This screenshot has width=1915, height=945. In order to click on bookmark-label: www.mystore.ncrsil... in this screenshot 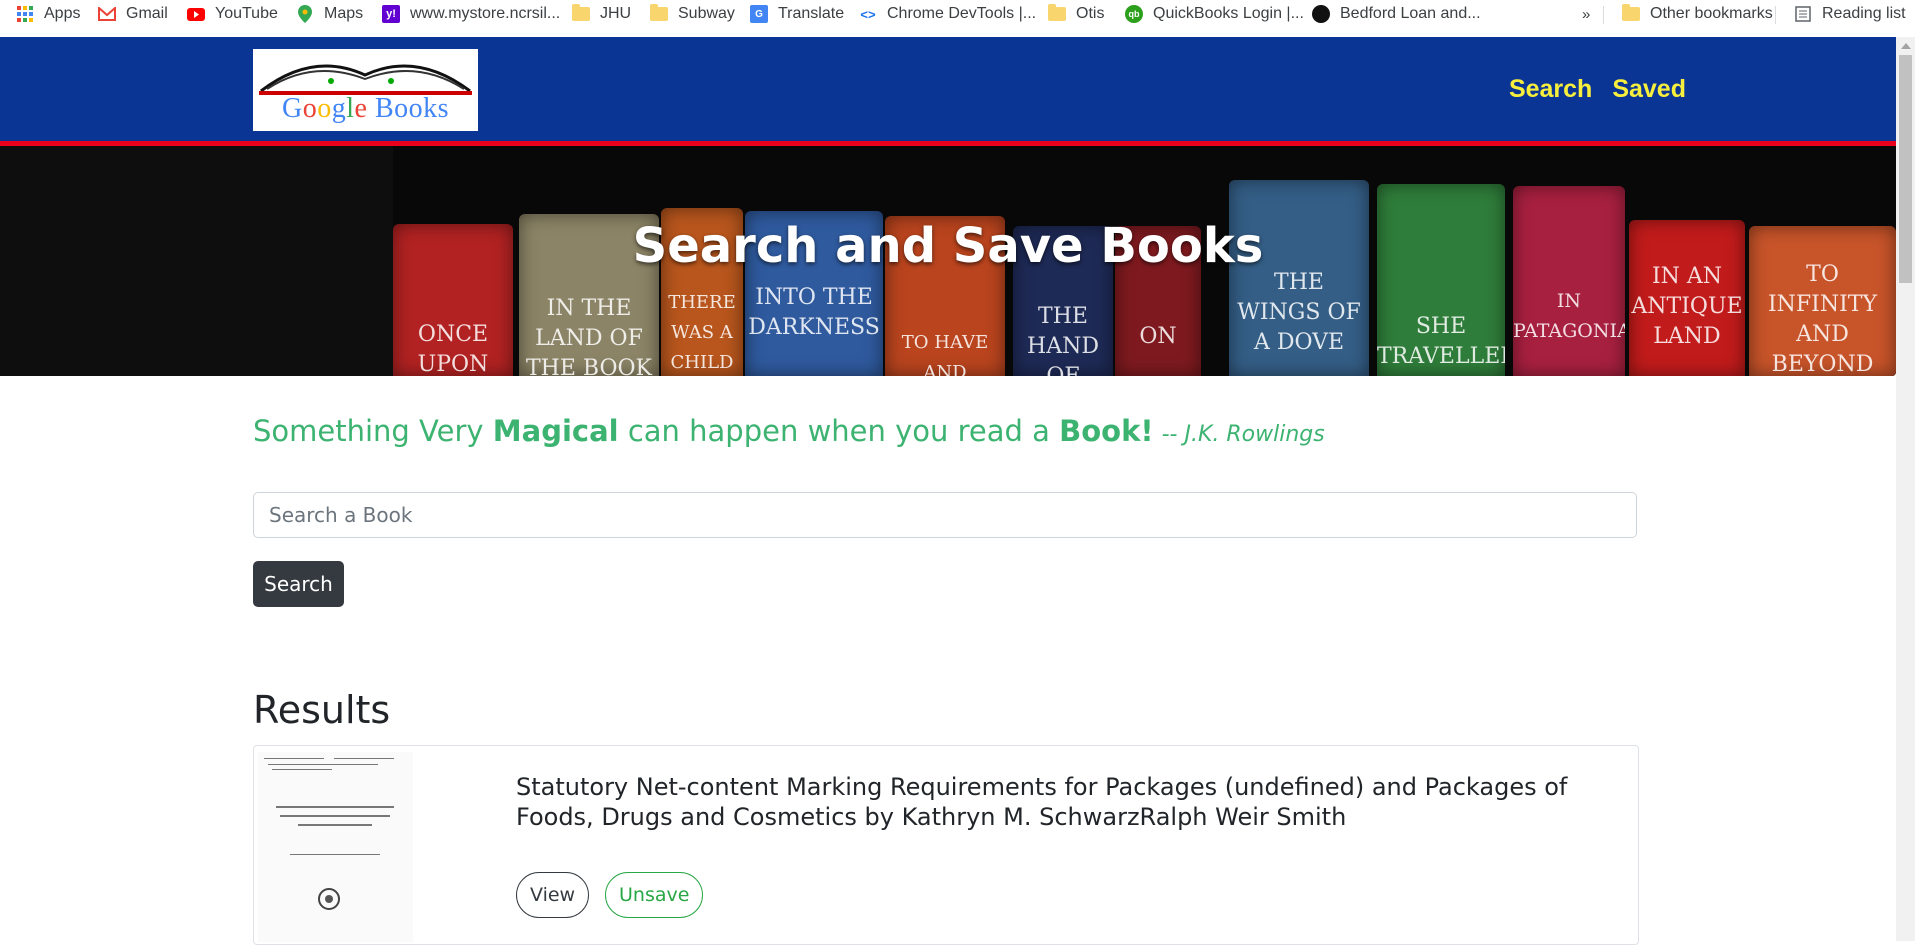, I will do `click(485, 13)`.